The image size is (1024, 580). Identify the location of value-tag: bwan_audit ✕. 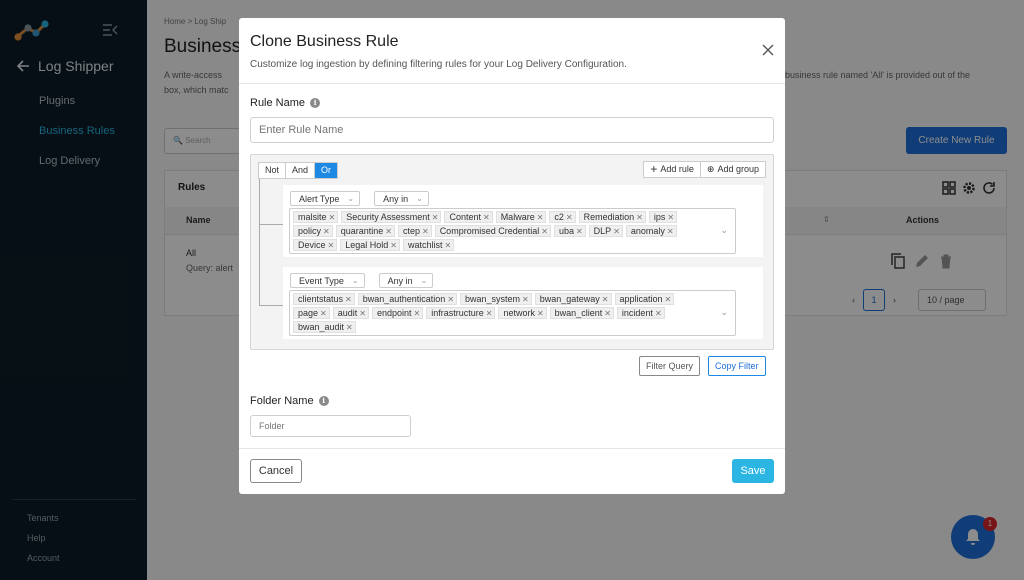
(324, 327).